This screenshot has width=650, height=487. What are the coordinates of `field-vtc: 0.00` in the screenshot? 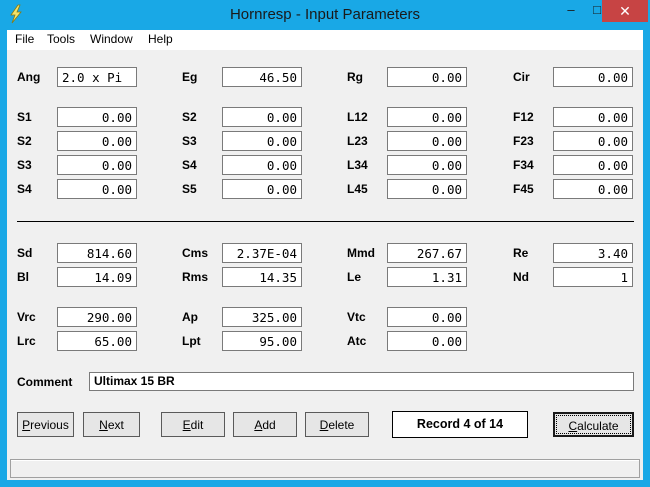 It's located at (427, 317).